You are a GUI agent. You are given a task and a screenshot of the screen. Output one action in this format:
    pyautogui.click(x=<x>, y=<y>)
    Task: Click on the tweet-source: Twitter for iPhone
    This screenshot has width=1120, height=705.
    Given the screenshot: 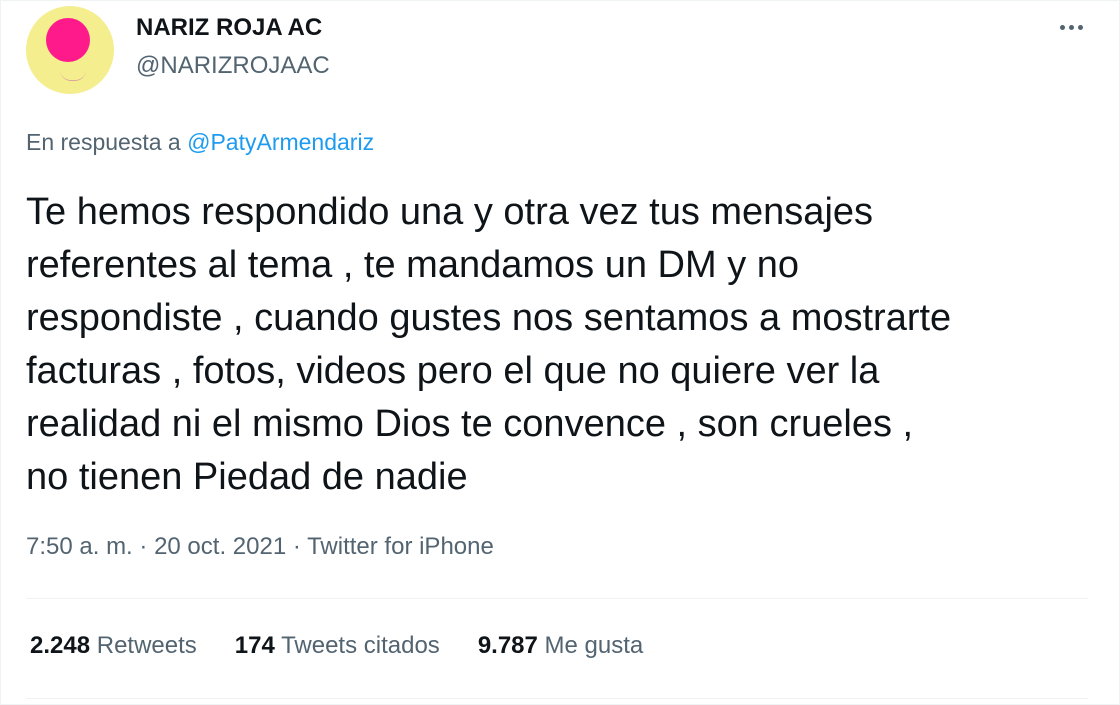 What is the action you would take?
    pyautogui.click(x=400, y=546)
    